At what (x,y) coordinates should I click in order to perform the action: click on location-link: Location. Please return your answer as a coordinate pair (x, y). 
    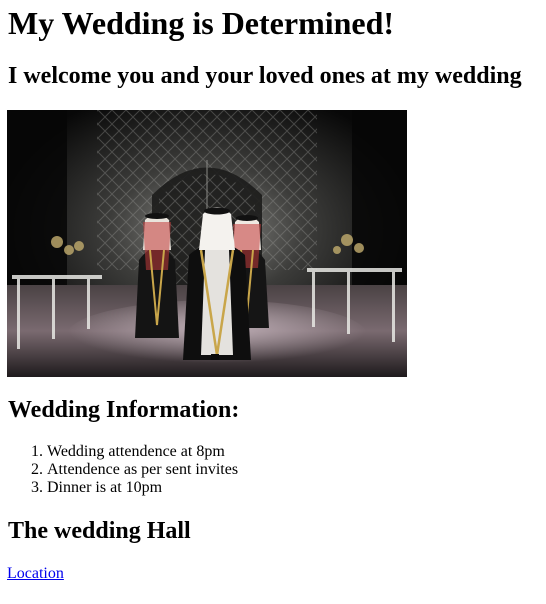
    Looking at the image, I should click on (35, 574).